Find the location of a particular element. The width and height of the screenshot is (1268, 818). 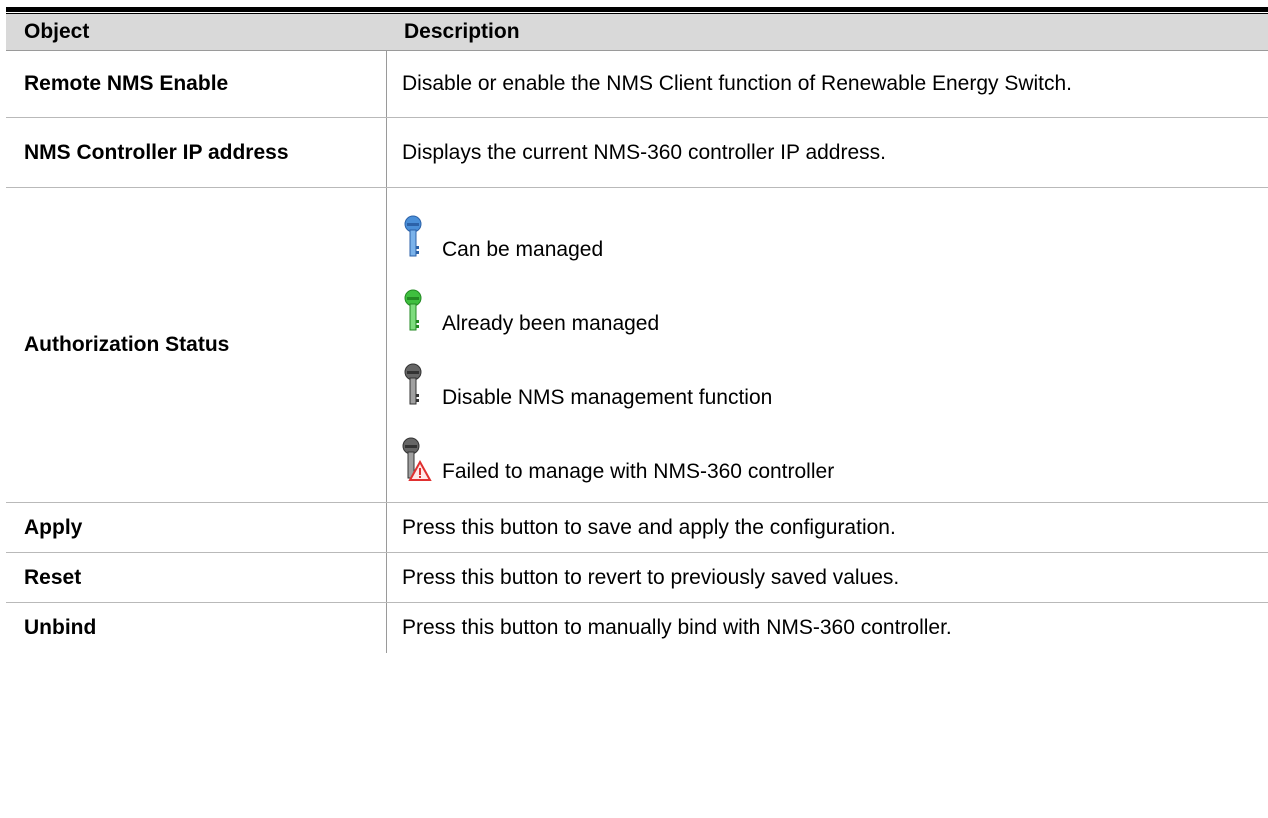

row-object: Apply is located at coordinates (196, 527).